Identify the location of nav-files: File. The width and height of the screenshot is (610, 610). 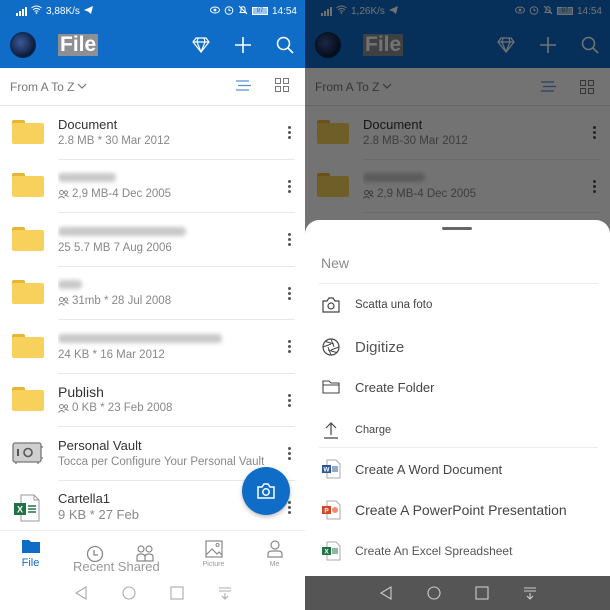
(30, 553).